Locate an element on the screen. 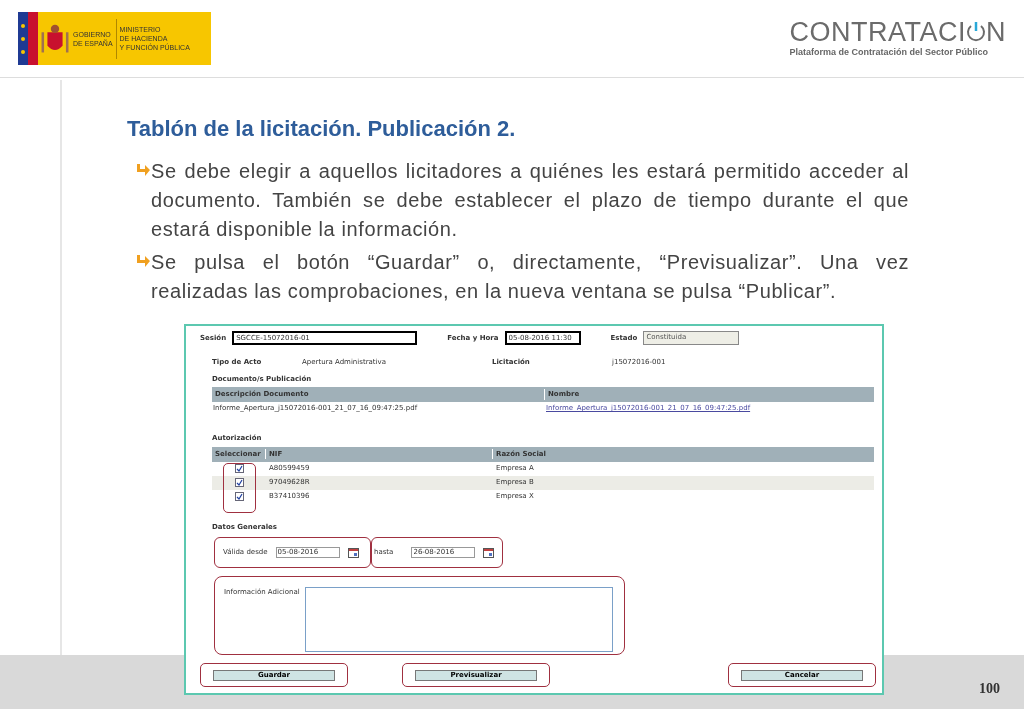  text-area is located at coordinates (459, 619).